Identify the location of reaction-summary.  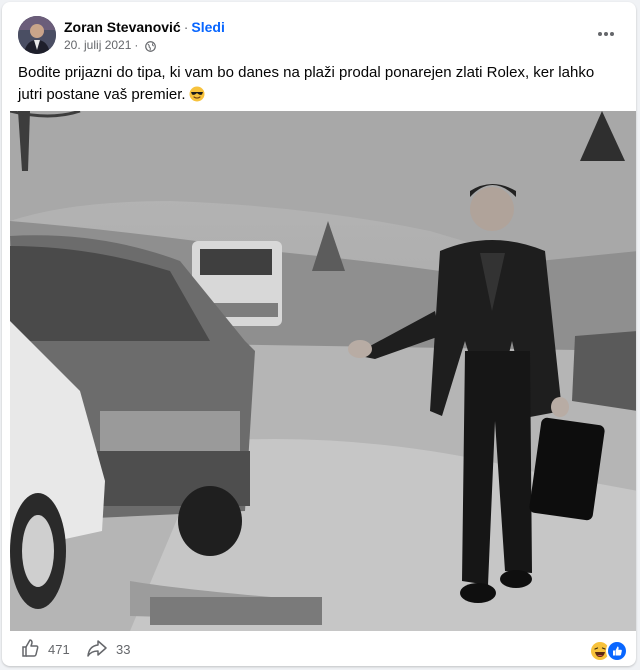
(608, 651).